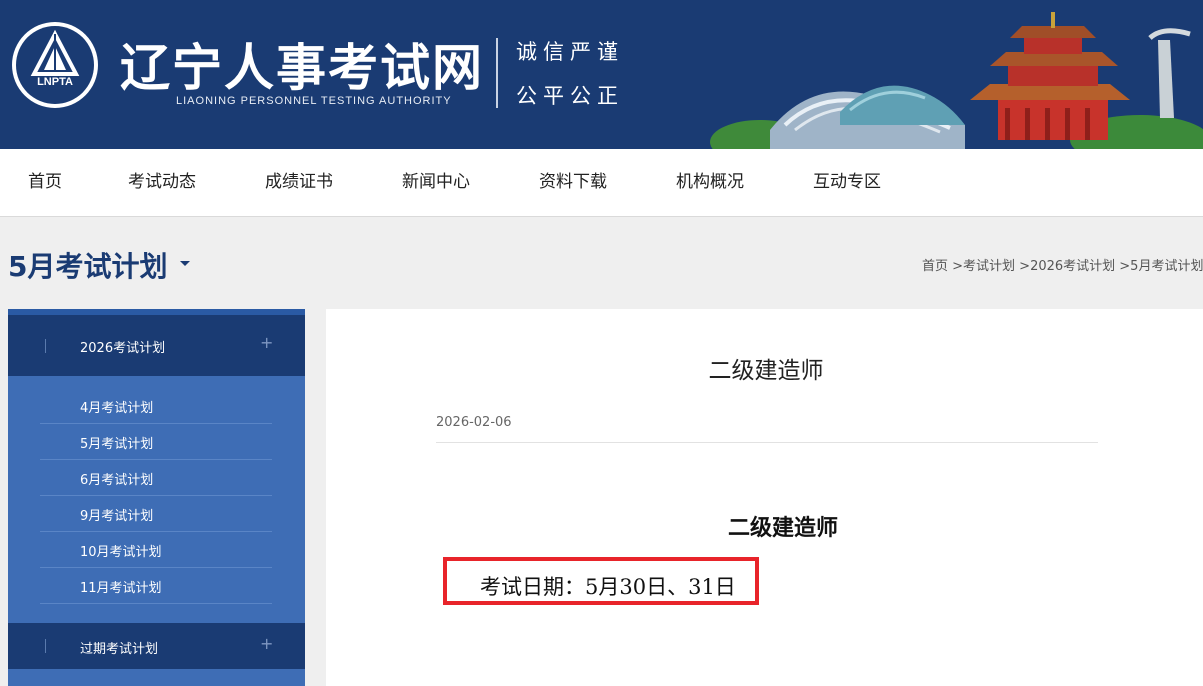 The height and width of the screenshot is (686, 1203). Describe the element at coordinates (88, 266) in the screenshot. I see `page-title: 5月考试计划` at that location.